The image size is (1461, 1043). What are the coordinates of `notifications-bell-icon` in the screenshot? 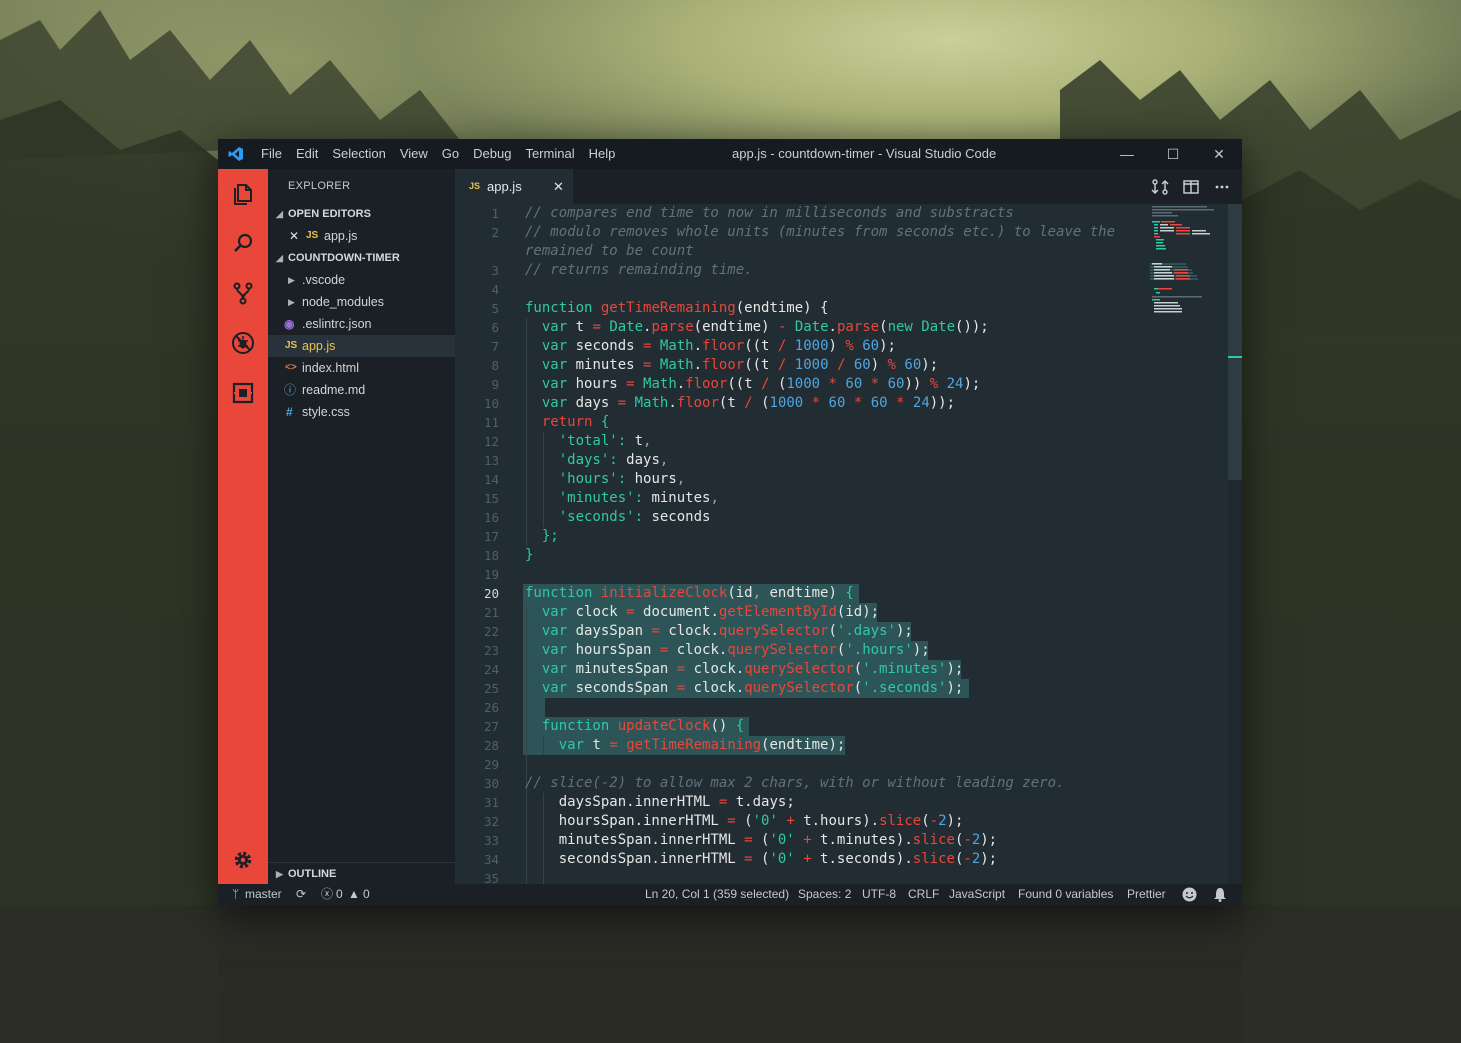 It's located at (1220, 894).